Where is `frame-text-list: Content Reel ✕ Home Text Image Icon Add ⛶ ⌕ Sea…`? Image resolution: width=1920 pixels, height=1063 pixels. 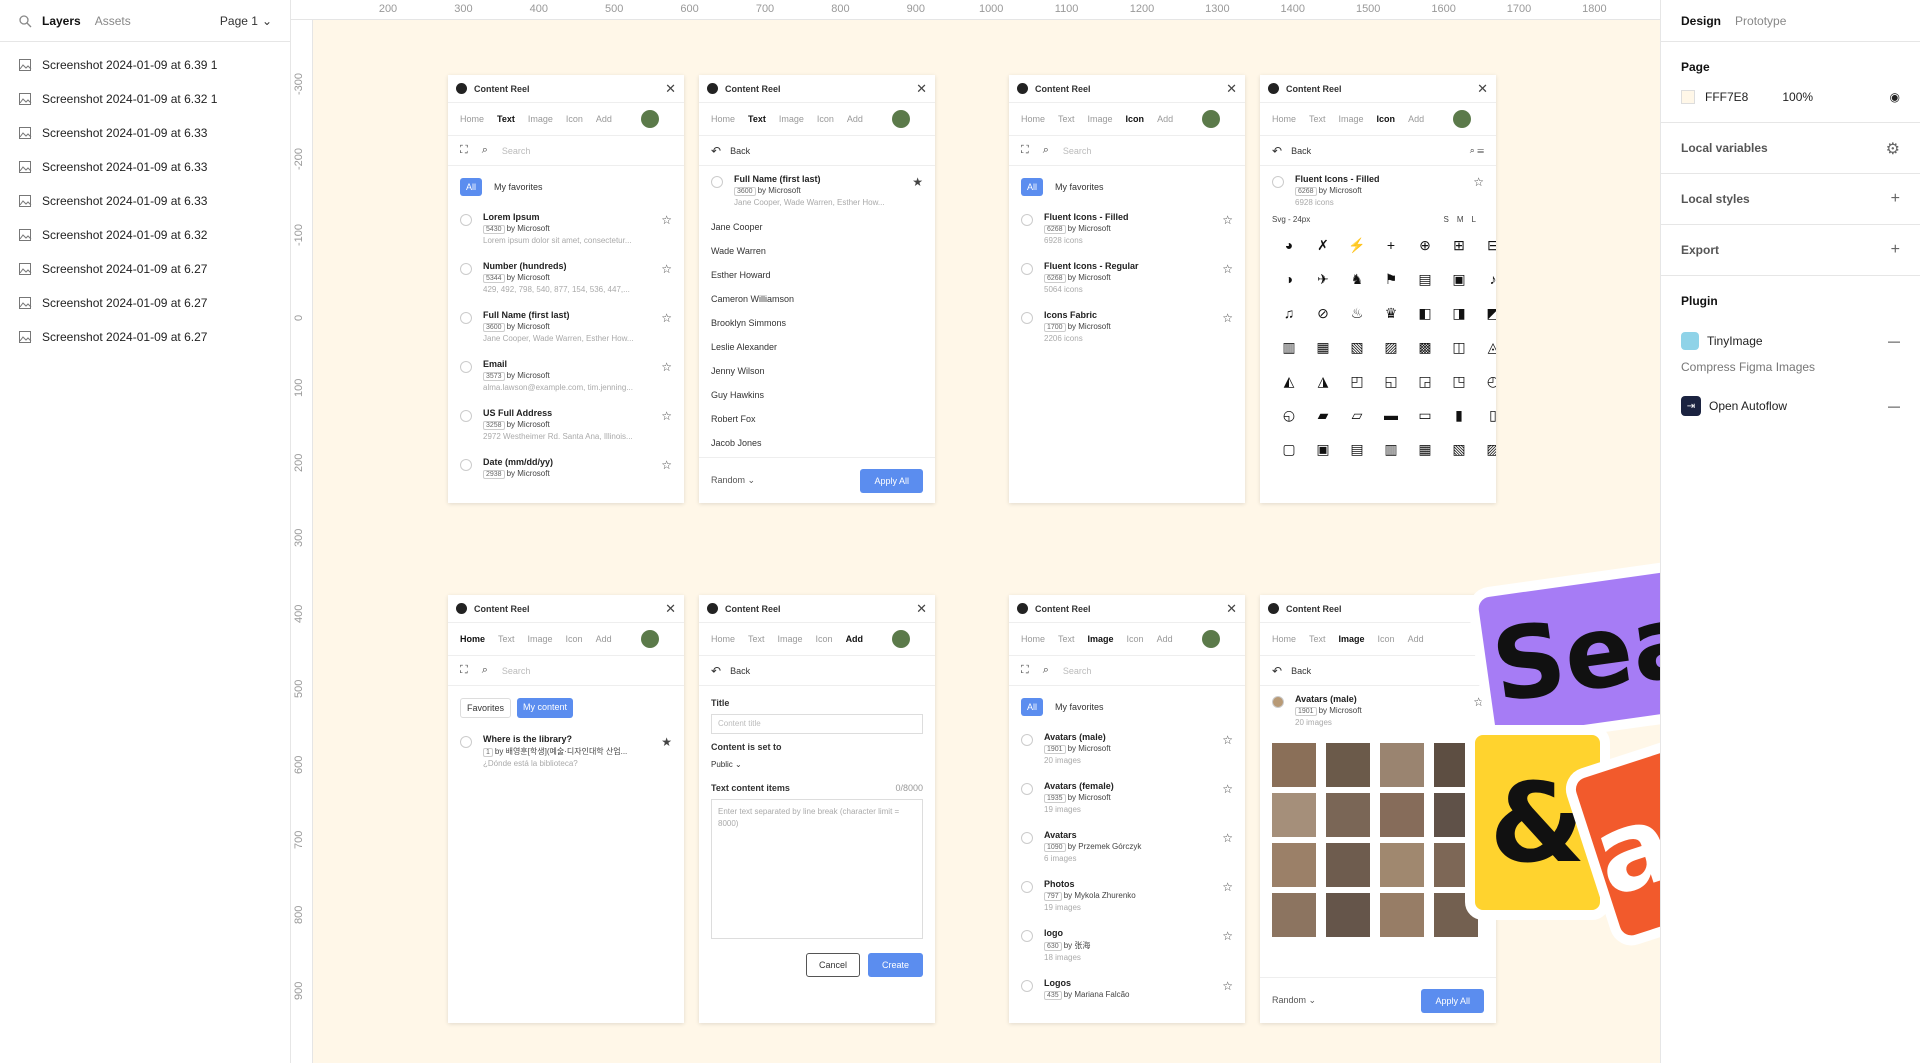
frame-text-list: Content Reel ✕ Home Text Image Icon Add ⛶ ⌕ Sea… is located at coordinates (566, 289).